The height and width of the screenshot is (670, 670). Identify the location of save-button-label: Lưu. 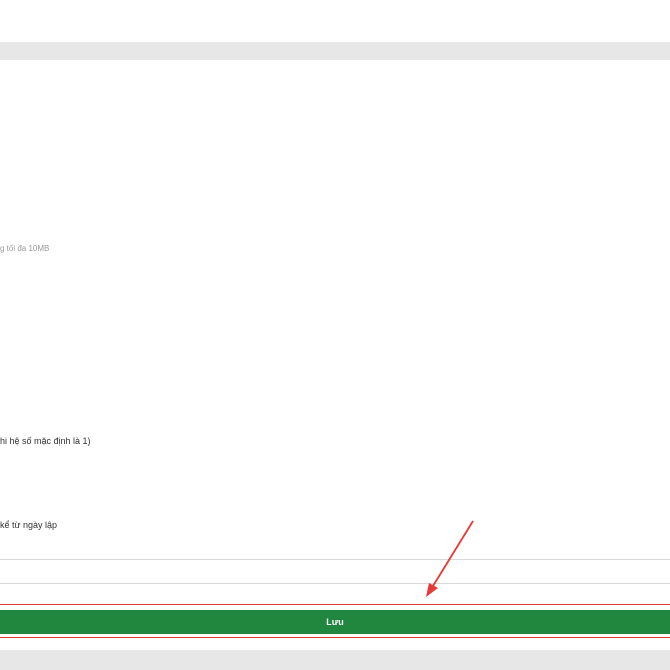
(335, 622).